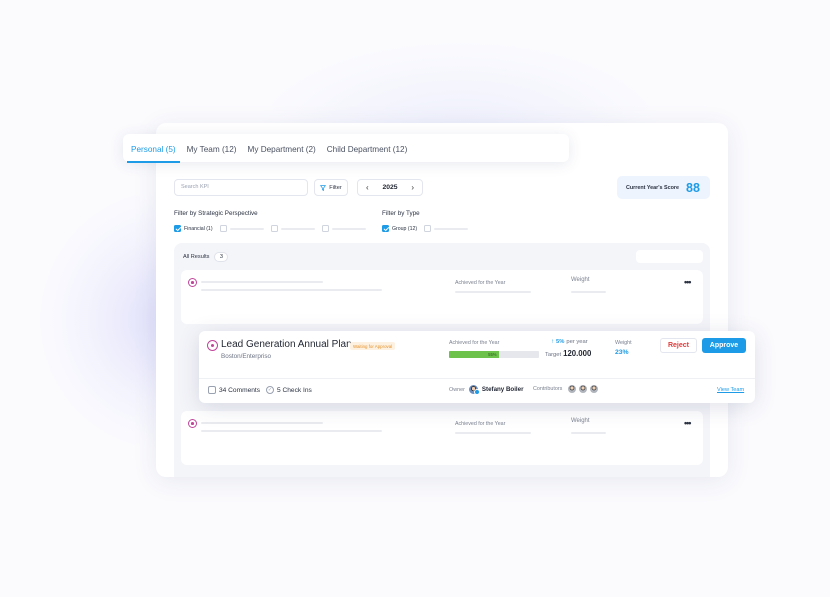 The height and width of the screenshot is (597, 830). What do you see at coordinates (212, 345) in the screenshot?
I see `kpi-target-icon` at bounding box center [212, 345].